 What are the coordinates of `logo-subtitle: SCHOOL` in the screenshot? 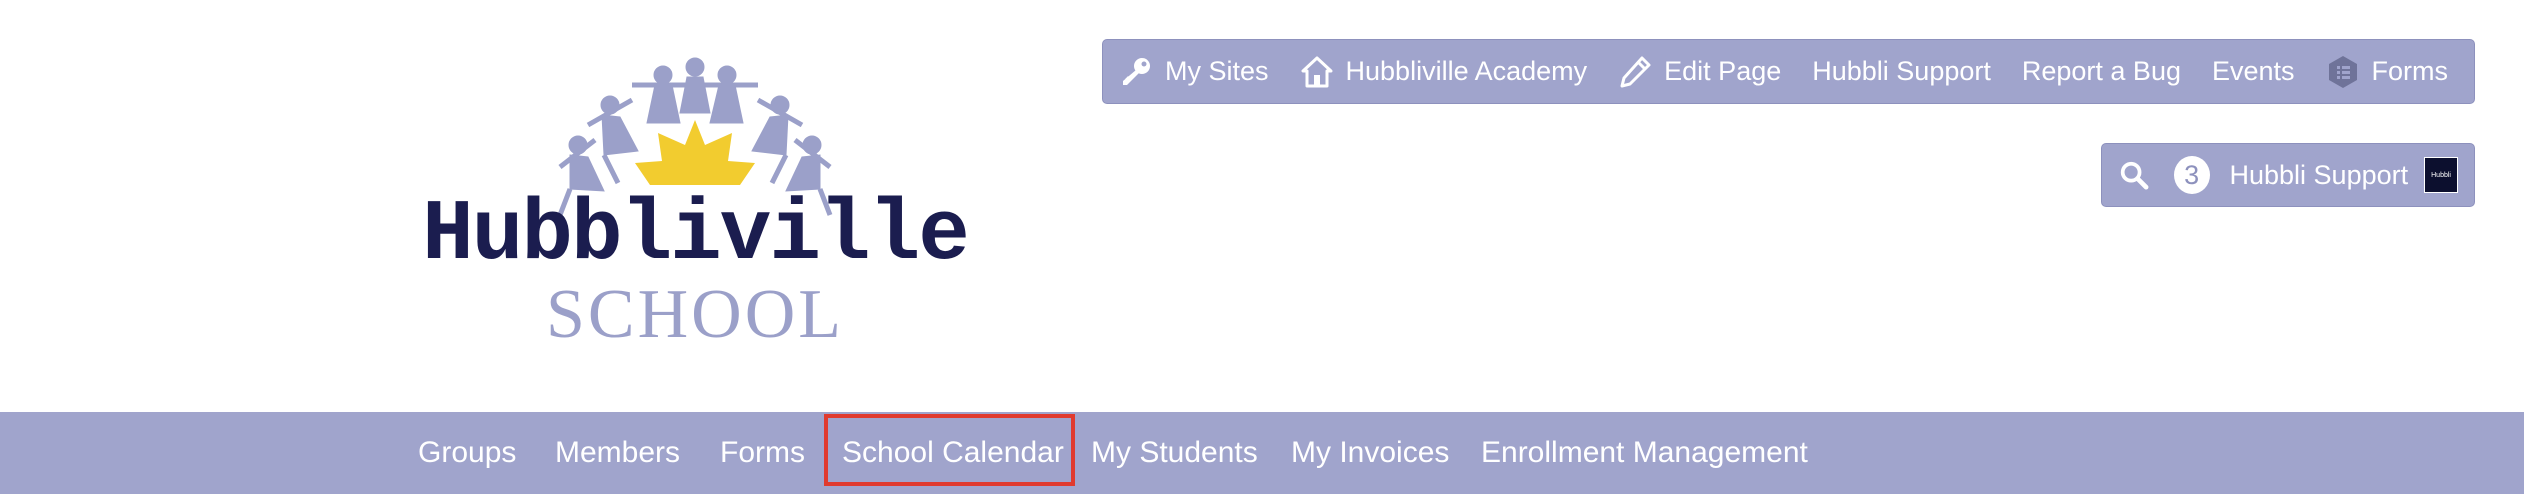 It's located at (695, 314).